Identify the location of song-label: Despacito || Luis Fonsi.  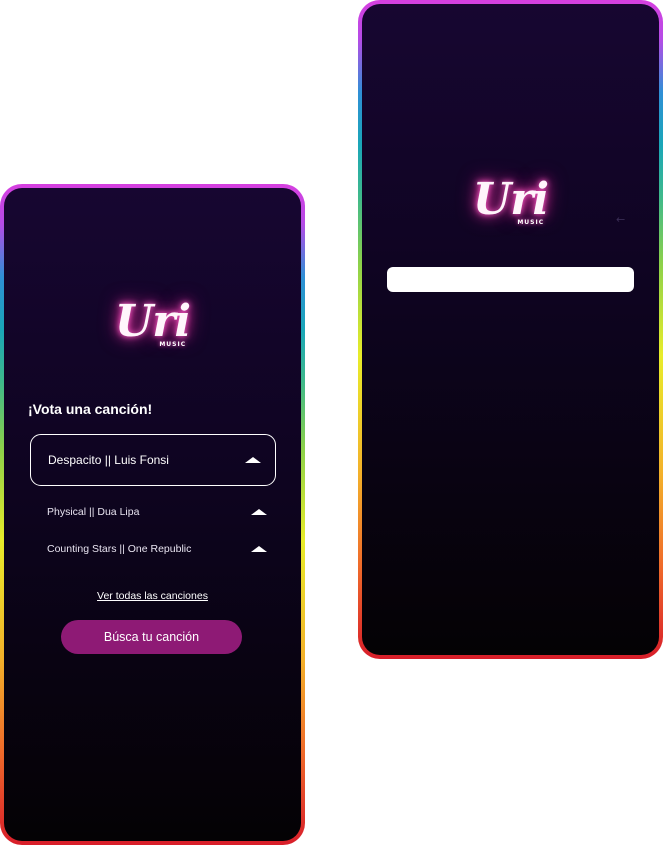
(108, 460).